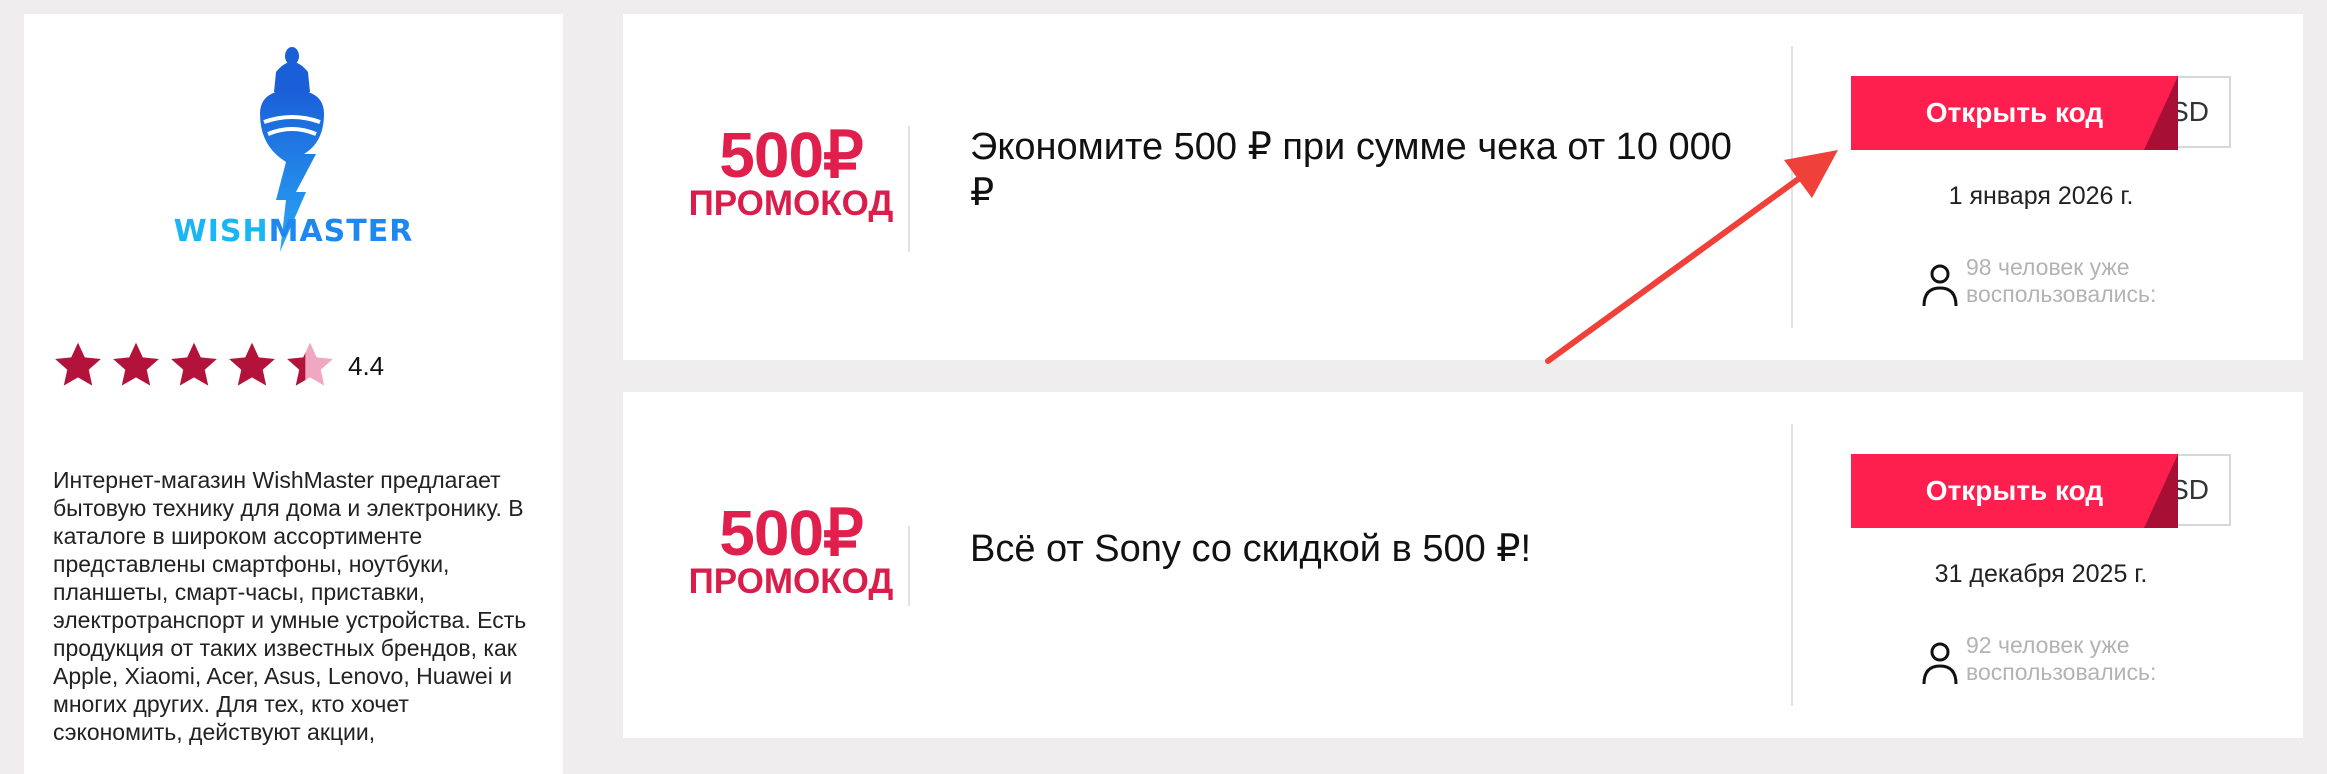 This screenshot has height=774, width=2327. I want to click on star-half-icon, so click(310, 364).